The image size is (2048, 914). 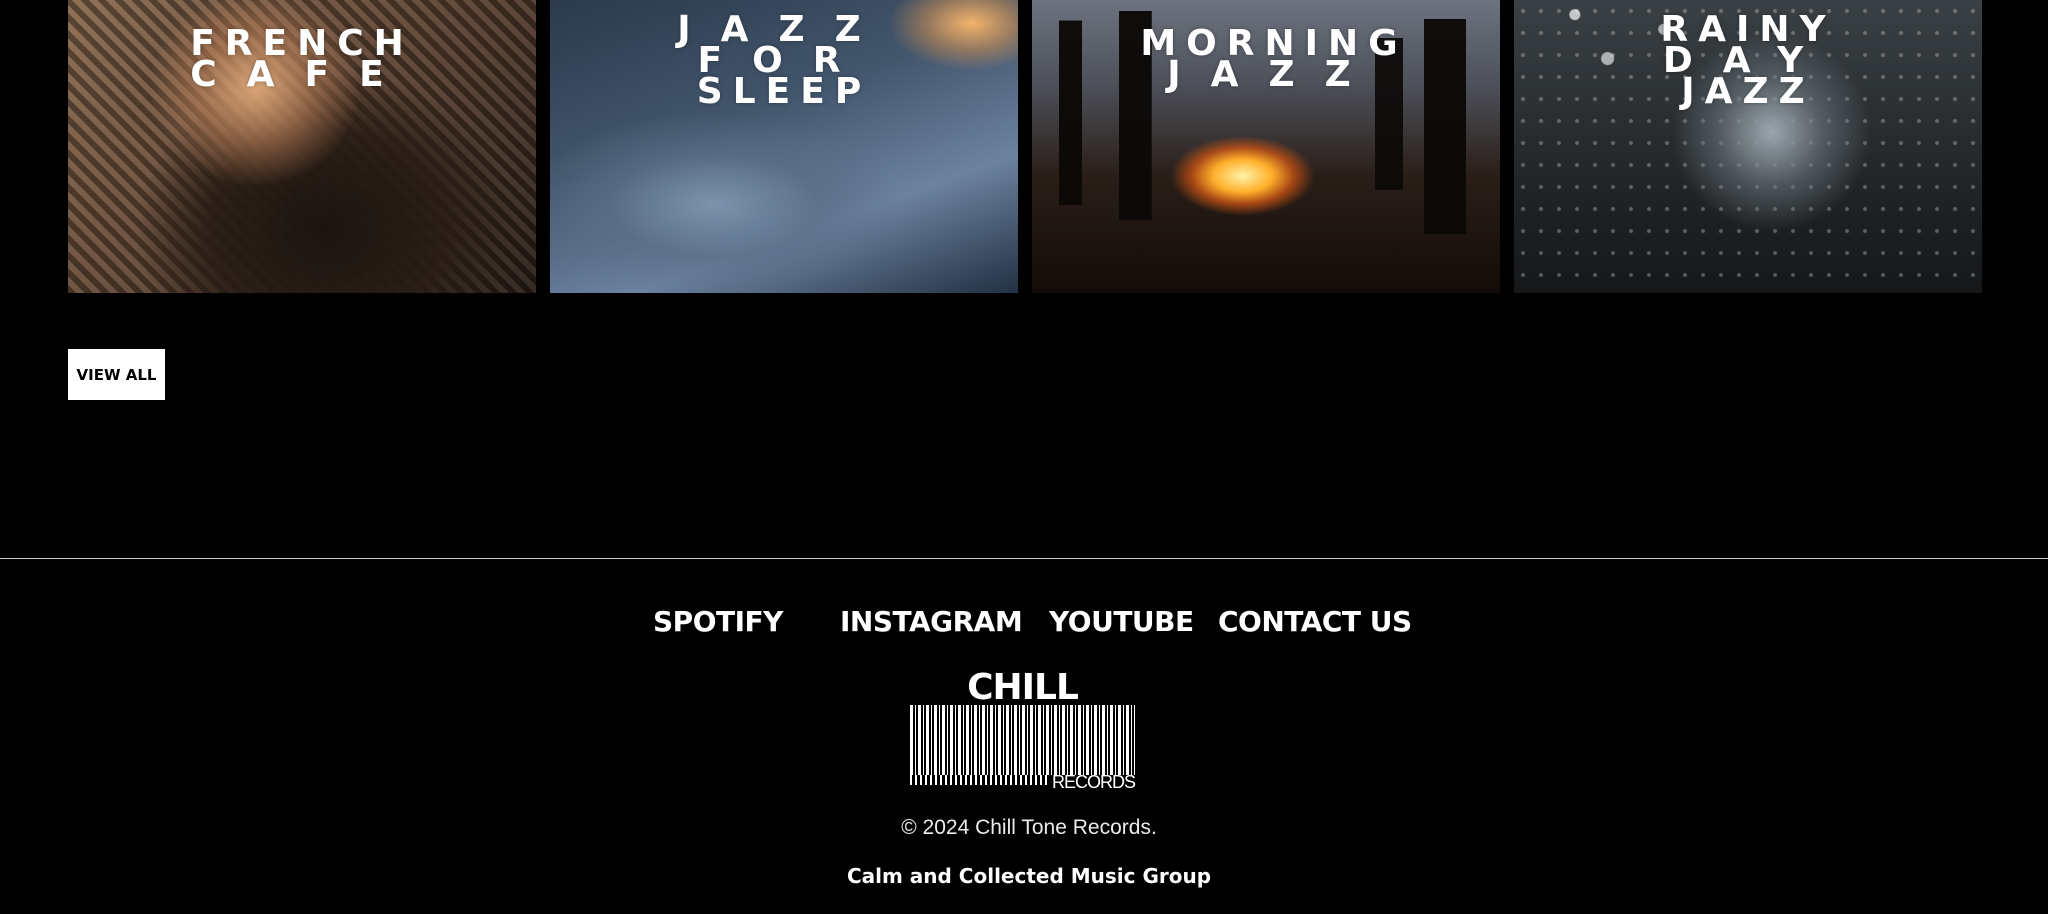 What do you see at coordinates (1029, 876) in the screenshot?
I see `company-tagline: Calm and Collected Music Group` at bounding box center [1029, 876].